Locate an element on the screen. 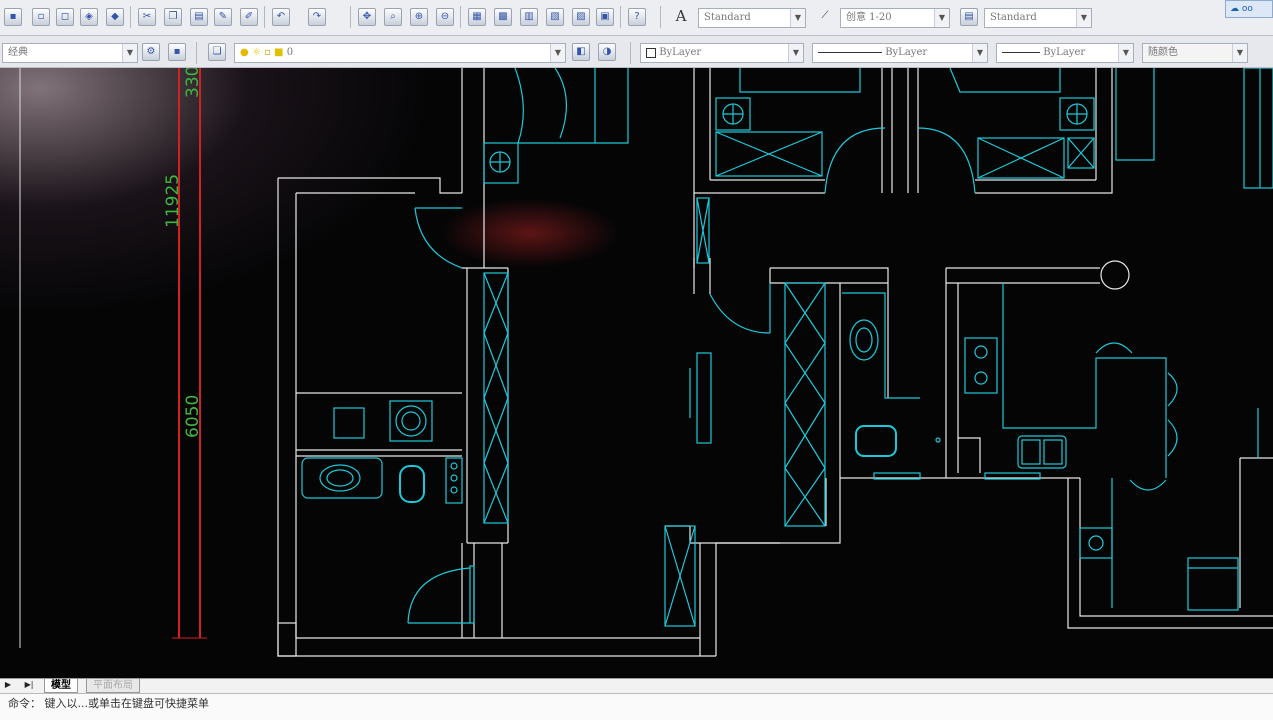 Image resolution: width=1273 pixels, height=720 pixels. last-tab-button: ▶| is located at coordinates (29, 686).